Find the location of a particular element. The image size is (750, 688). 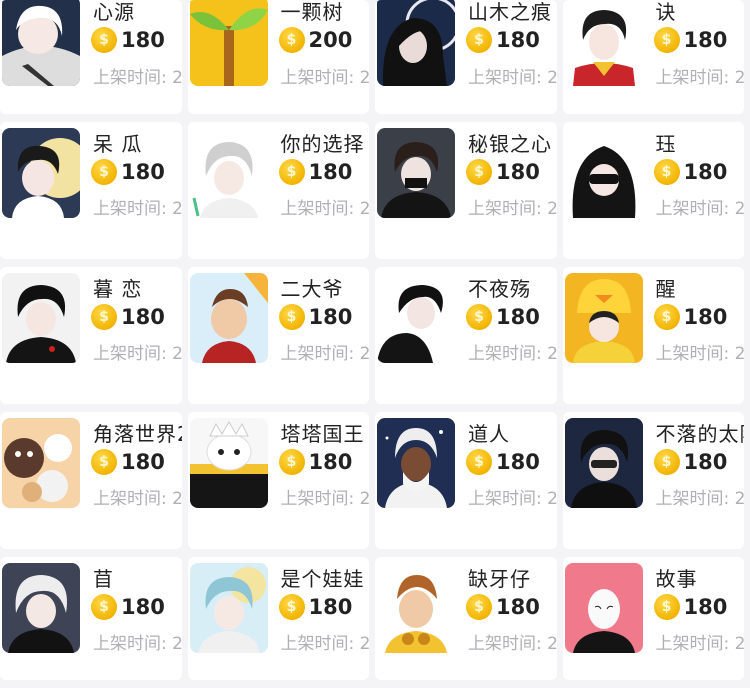

avatar-card: 一颗树 $ 200 上架时间: 2 is located at coordinates (278, 57).